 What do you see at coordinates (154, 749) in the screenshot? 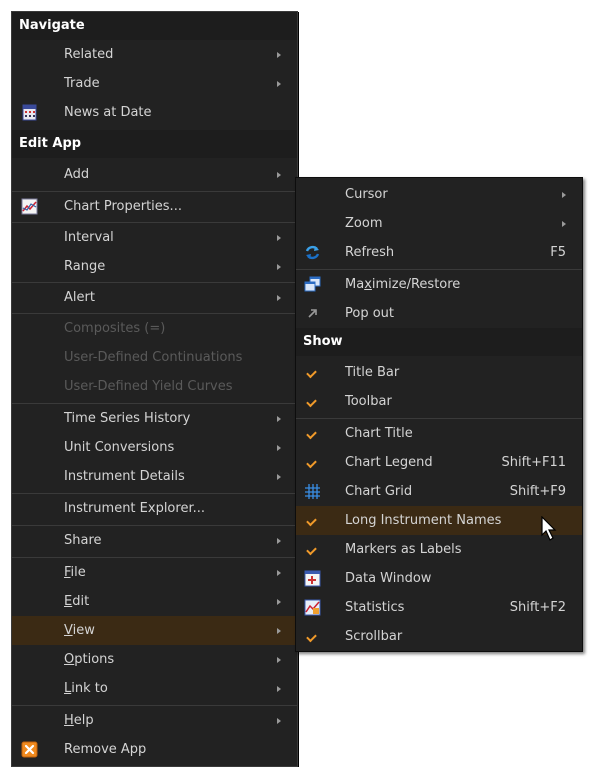
I see `menu-item-remove-app: Remove App` at bounding box center [154, 749].